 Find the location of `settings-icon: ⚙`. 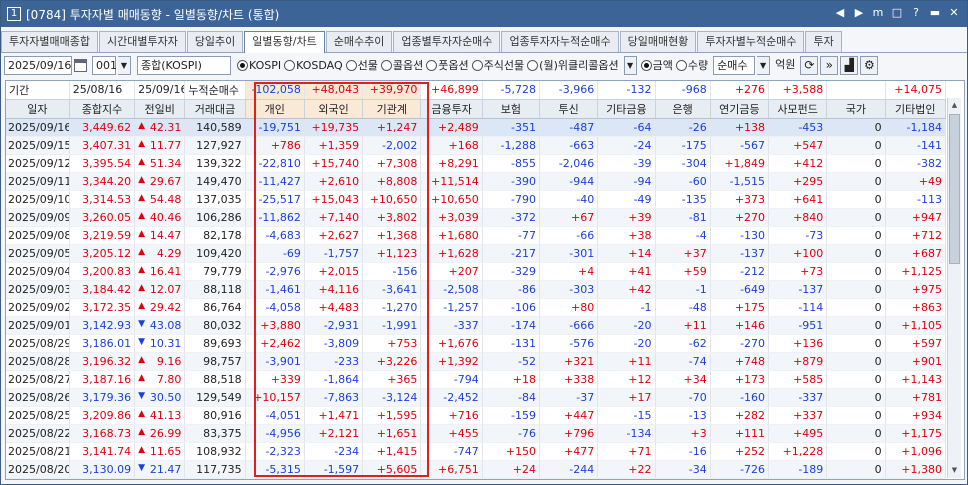

settings-icon: ⚙ is located at coordinates (869, 65).